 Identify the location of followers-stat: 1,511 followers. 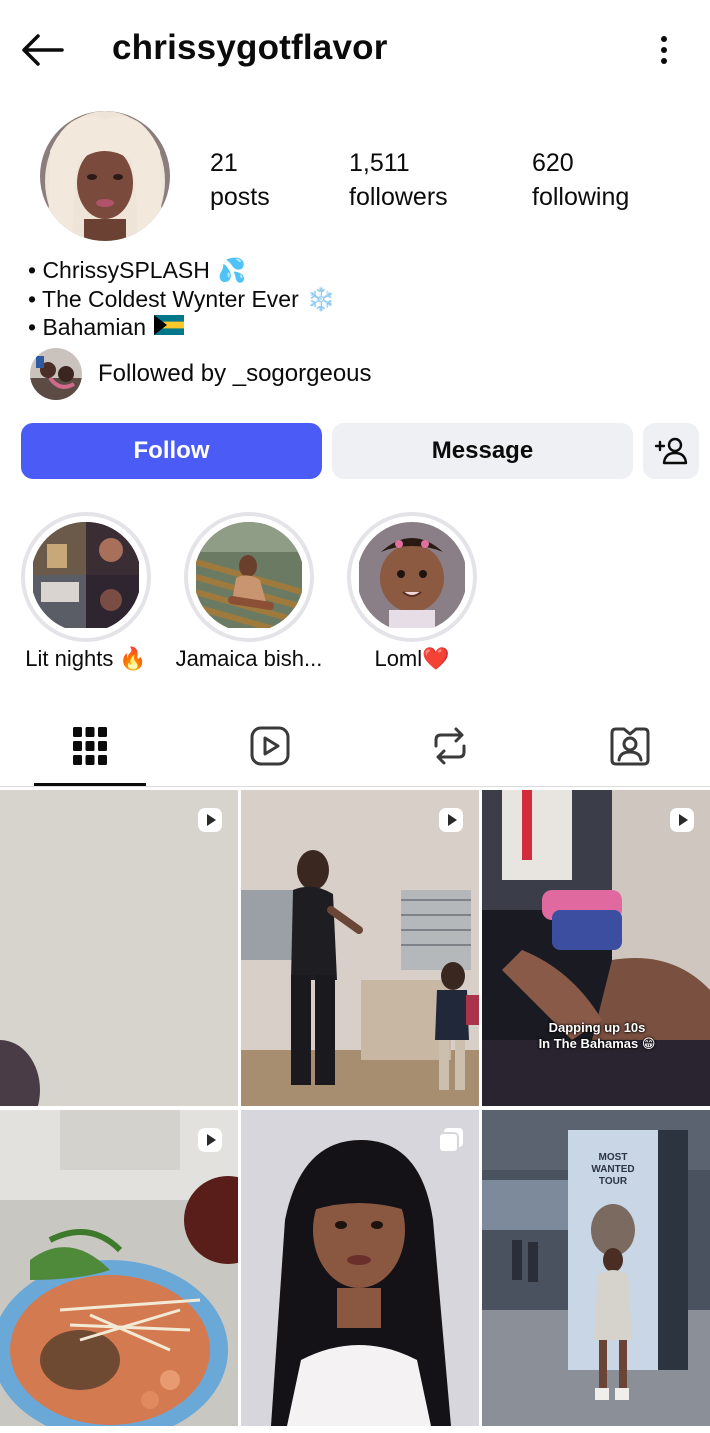
(398, 180).